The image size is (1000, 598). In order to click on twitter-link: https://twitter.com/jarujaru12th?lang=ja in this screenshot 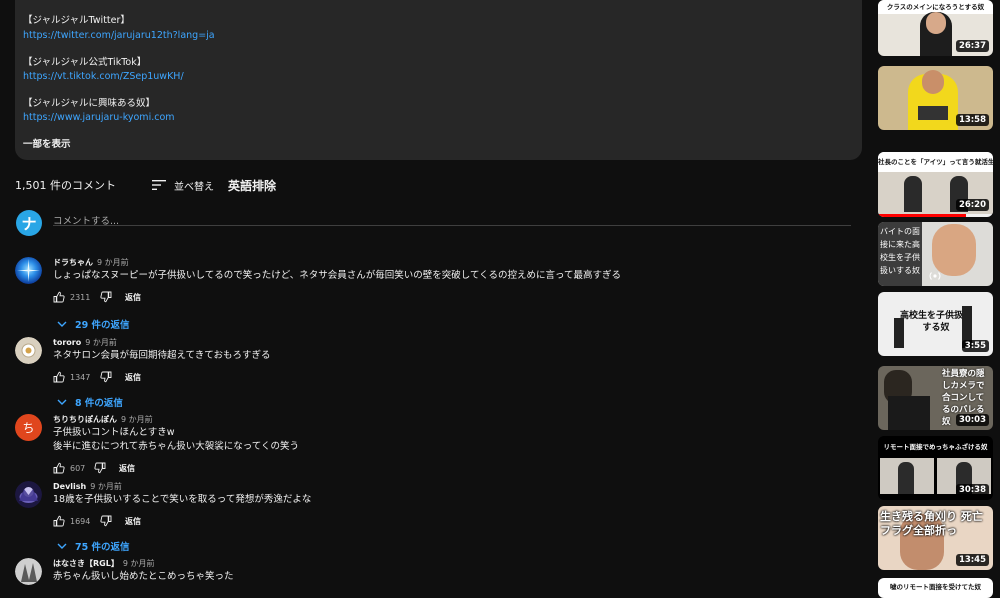, I will do `click(119, 36)`.